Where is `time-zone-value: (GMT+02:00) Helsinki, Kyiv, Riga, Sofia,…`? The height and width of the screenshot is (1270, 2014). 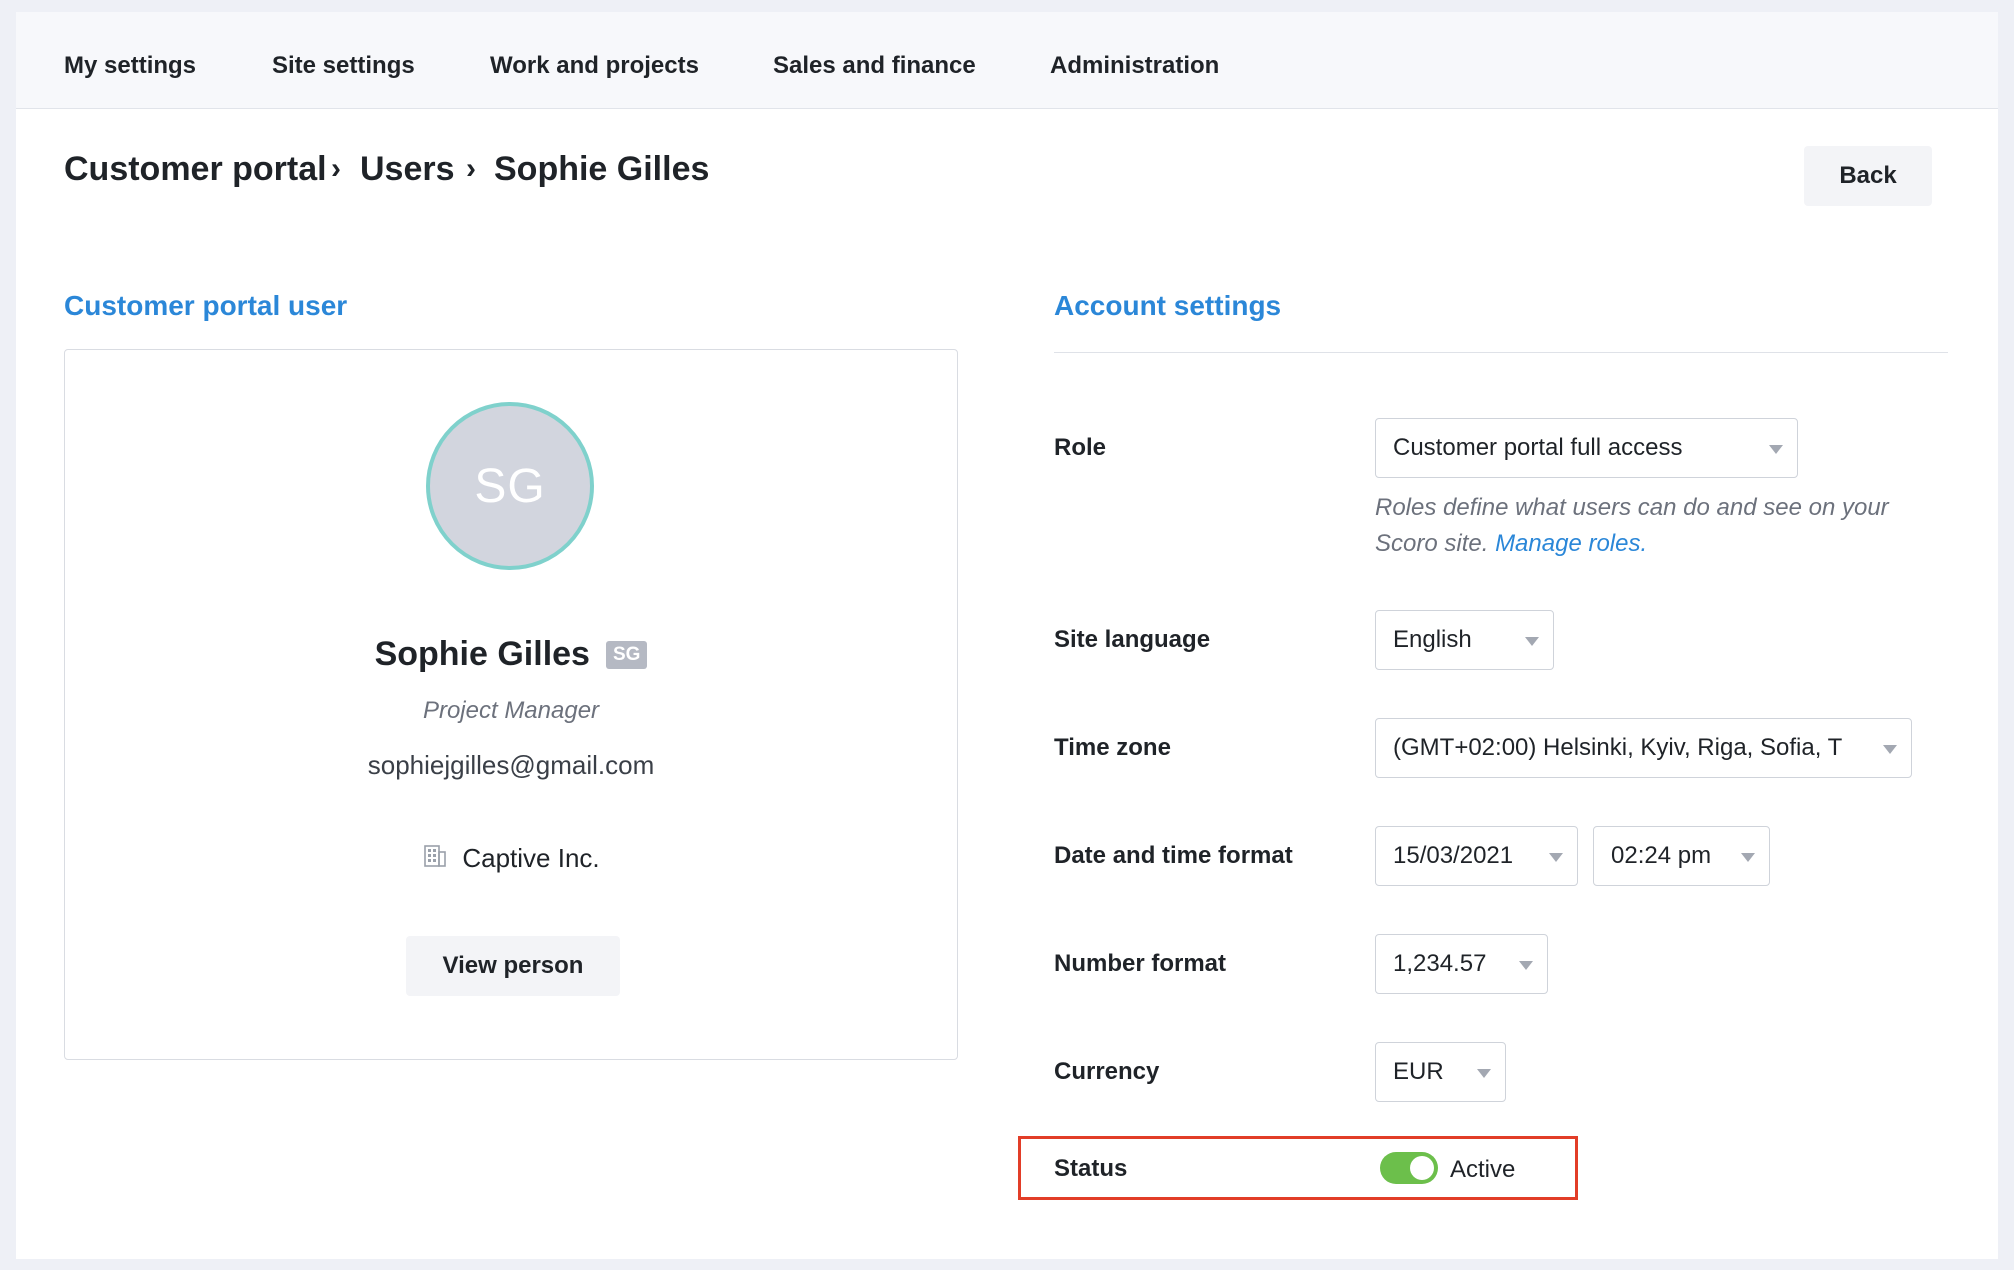 time-zone-value: (GMT+02:00) Helsinki, Kyiv, Riga, Sofia,… is located at coordinates (1618, 747).